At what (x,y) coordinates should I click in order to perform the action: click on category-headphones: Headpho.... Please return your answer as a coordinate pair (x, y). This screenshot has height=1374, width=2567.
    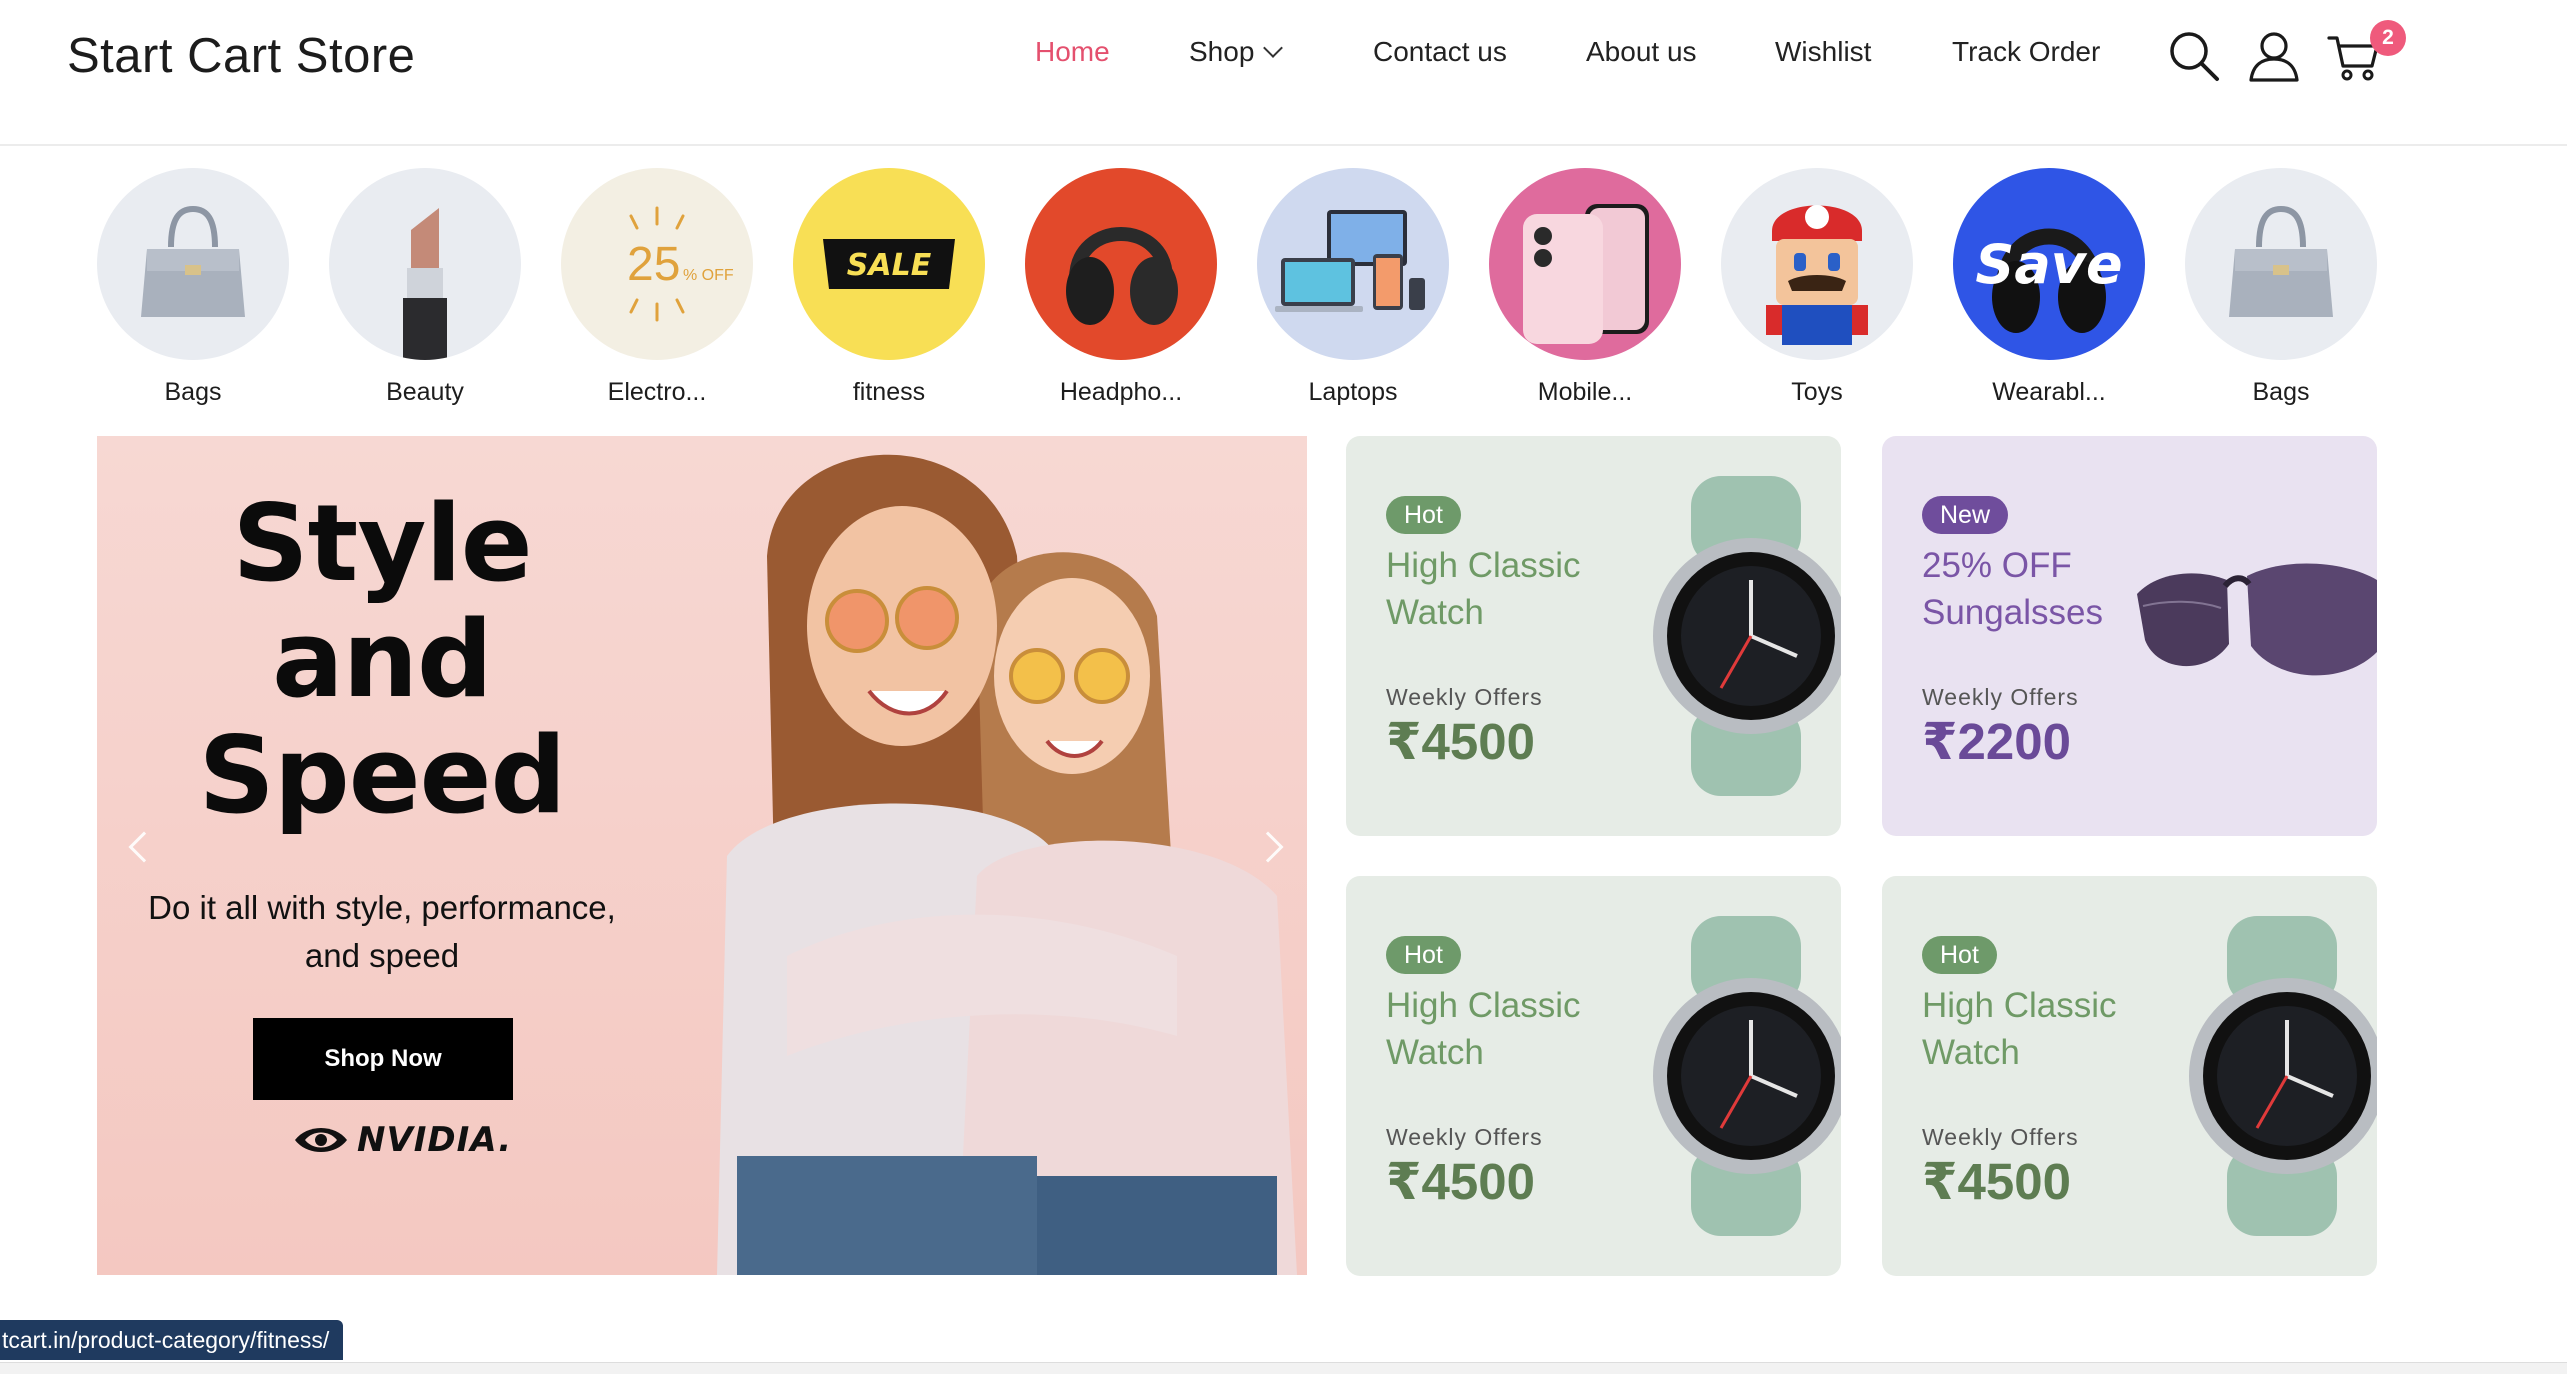
    Looking at the image, I should click on (1121, 287).